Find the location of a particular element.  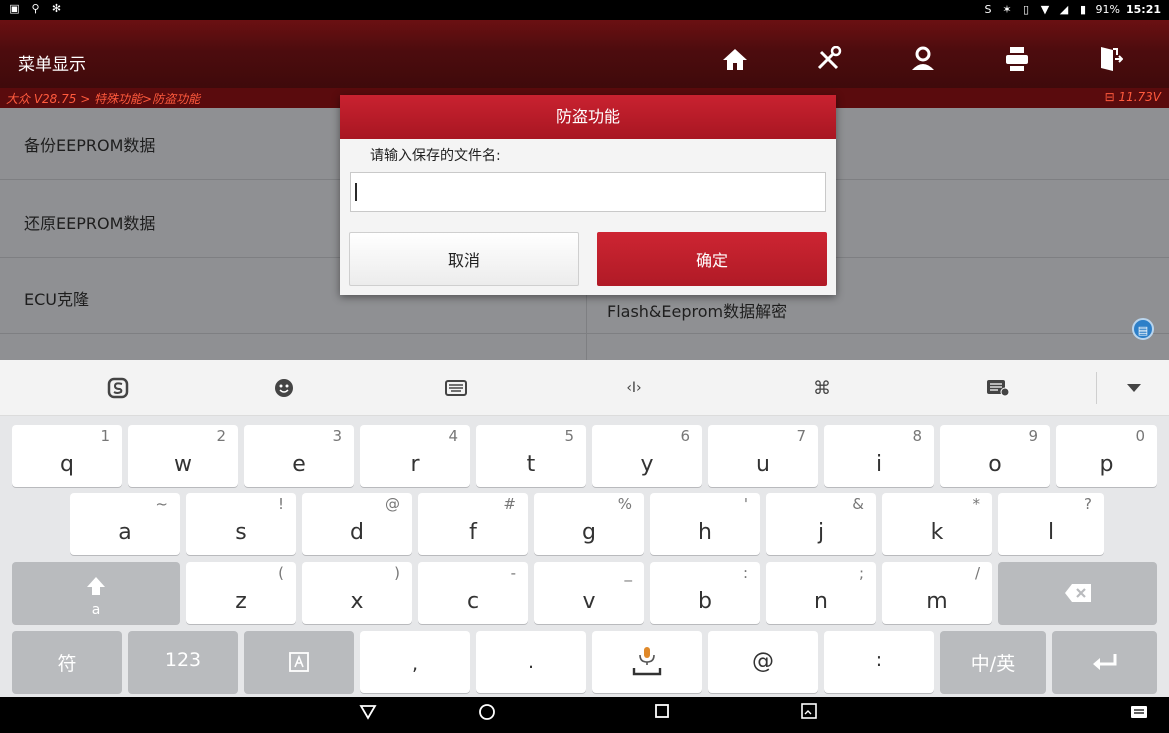

key-hint: _ is located at coordinates (628, 573).